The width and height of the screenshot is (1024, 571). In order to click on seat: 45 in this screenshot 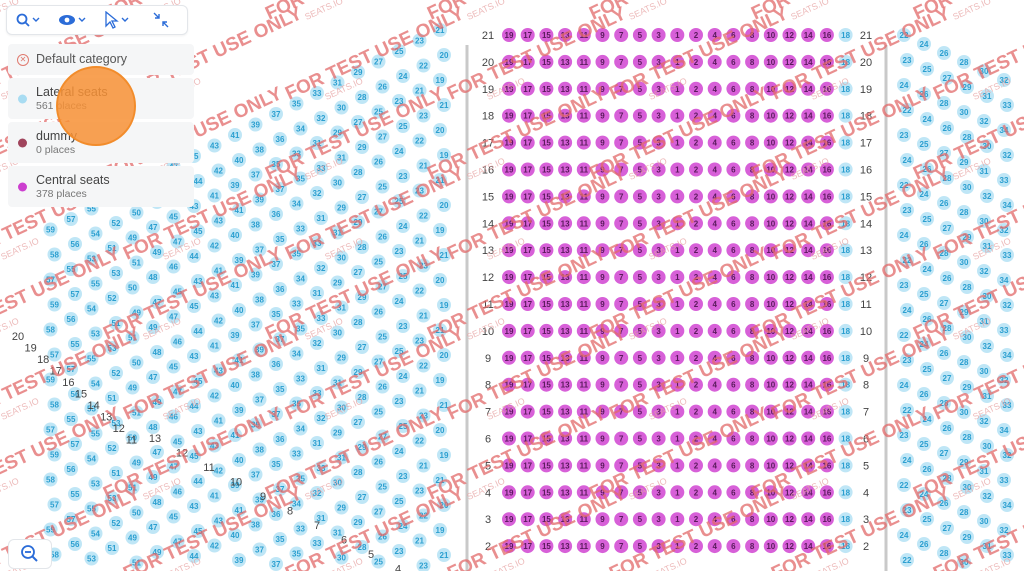, I will do `click(173, 366)`.